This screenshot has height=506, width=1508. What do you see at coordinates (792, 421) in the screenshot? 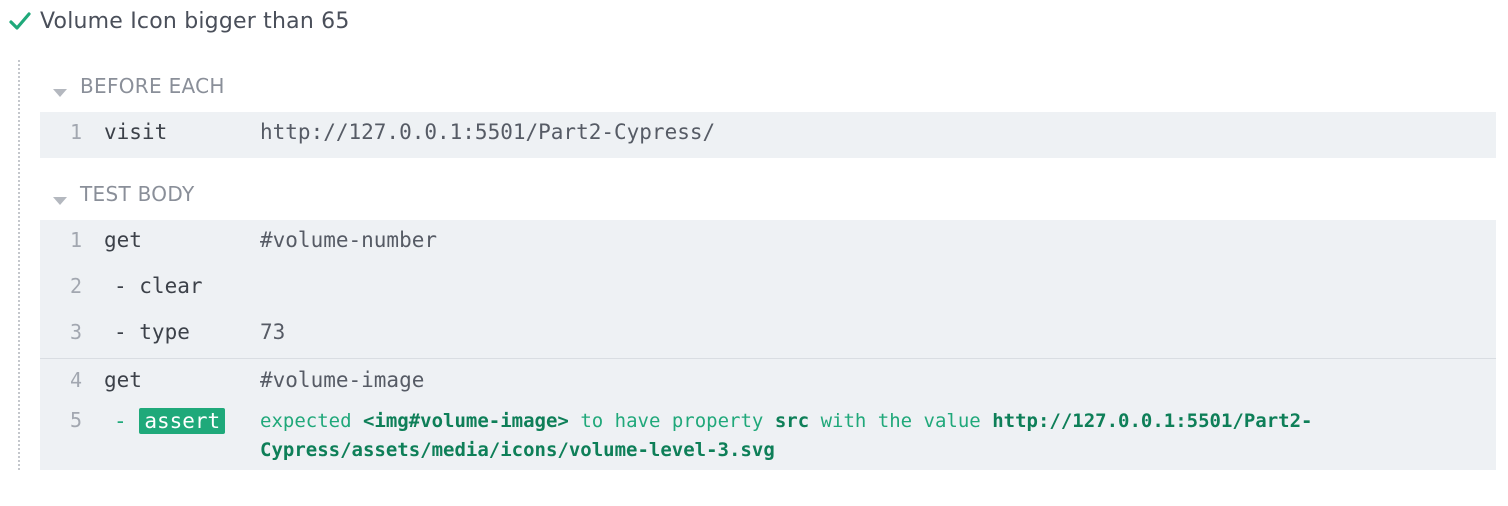
I see `assert-property: src` at bounding box center [792, 421].